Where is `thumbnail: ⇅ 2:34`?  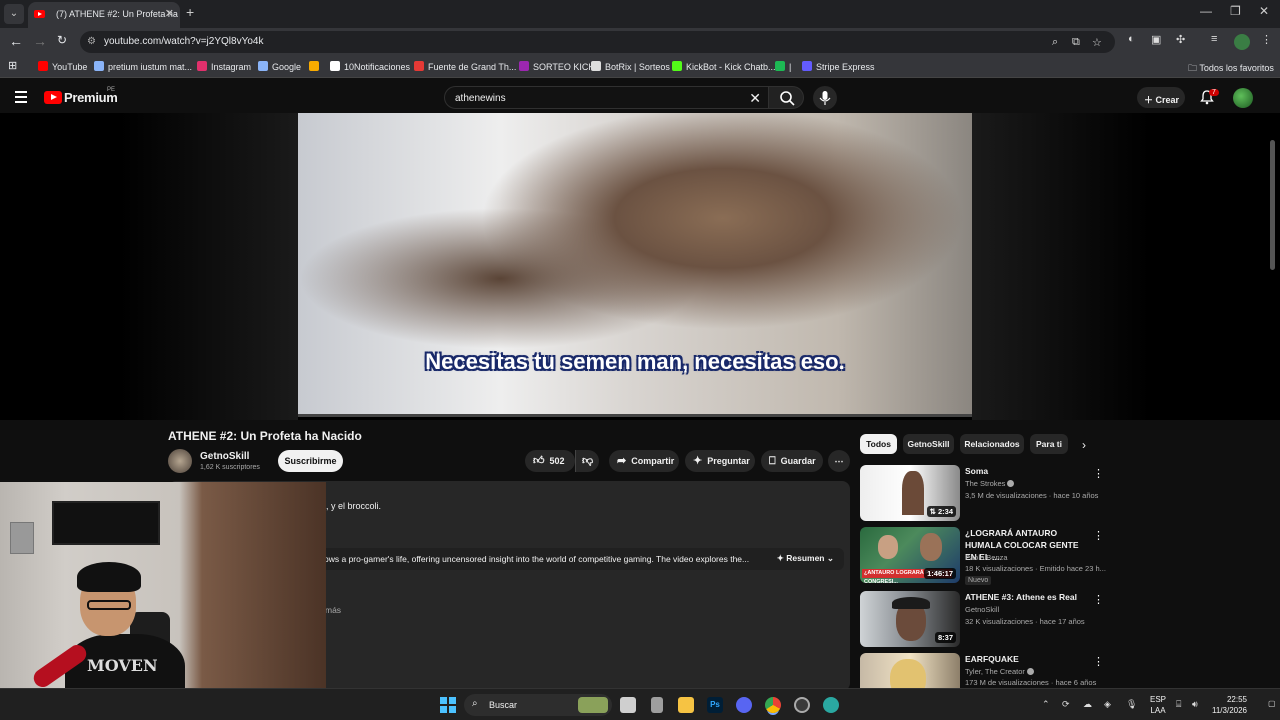
thumbnail: ⇅ 2:34 is located at coordinates (910, 493).